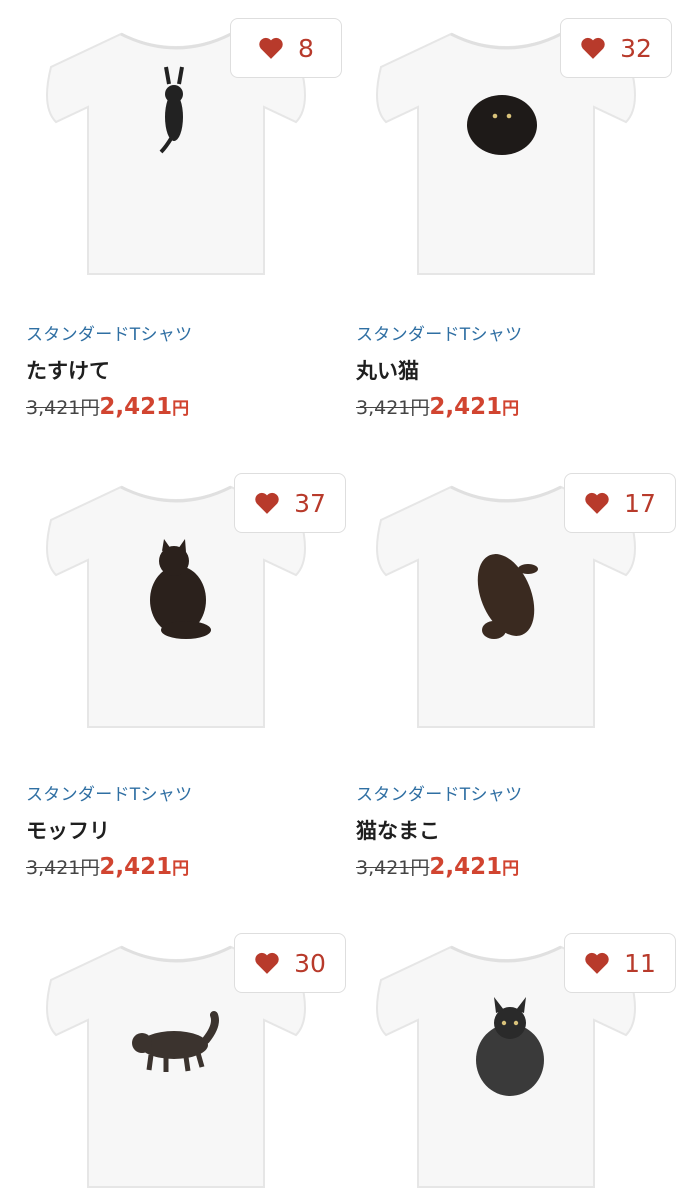  I want to click on product-title: 猫なまこ, so click(506, 830).